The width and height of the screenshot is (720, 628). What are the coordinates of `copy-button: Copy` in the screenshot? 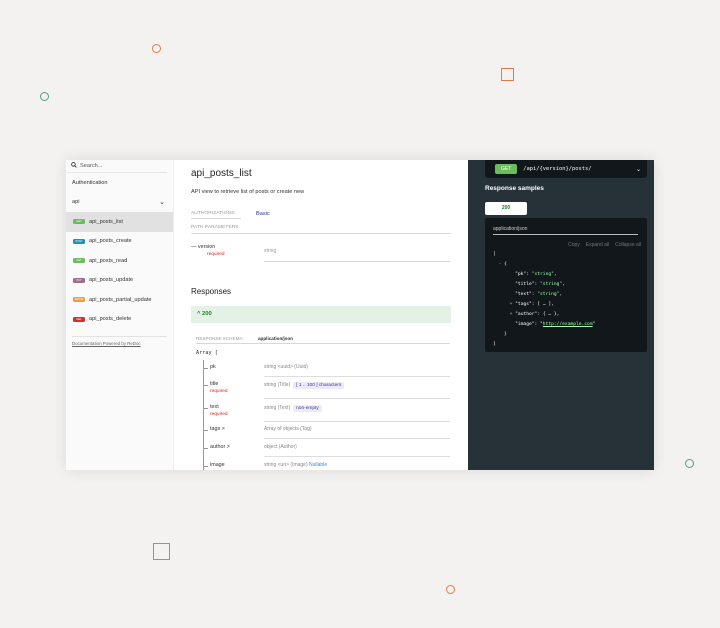 It's located at (574, 245).